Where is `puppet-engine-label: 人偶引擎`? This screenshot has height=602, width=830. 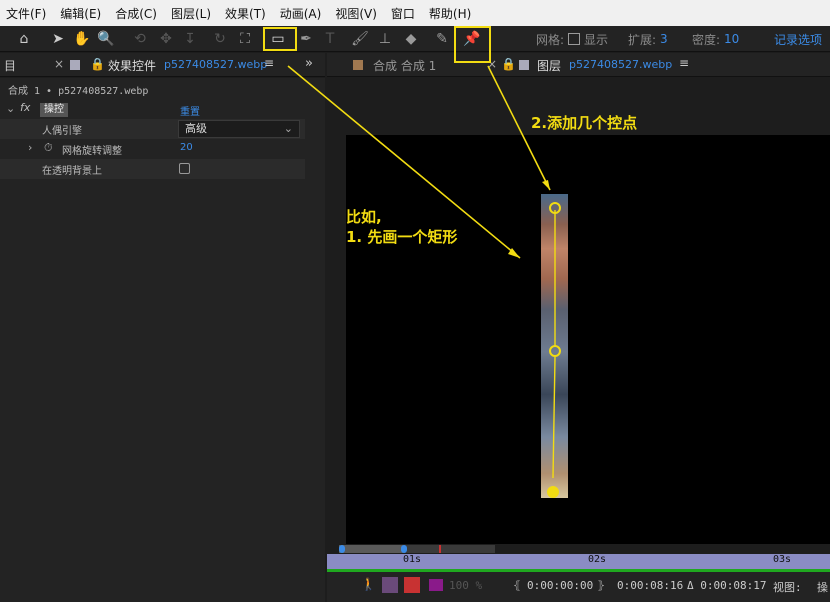
puppet-engine-label: 人偶引擎 is located at coordinates (62, 131).